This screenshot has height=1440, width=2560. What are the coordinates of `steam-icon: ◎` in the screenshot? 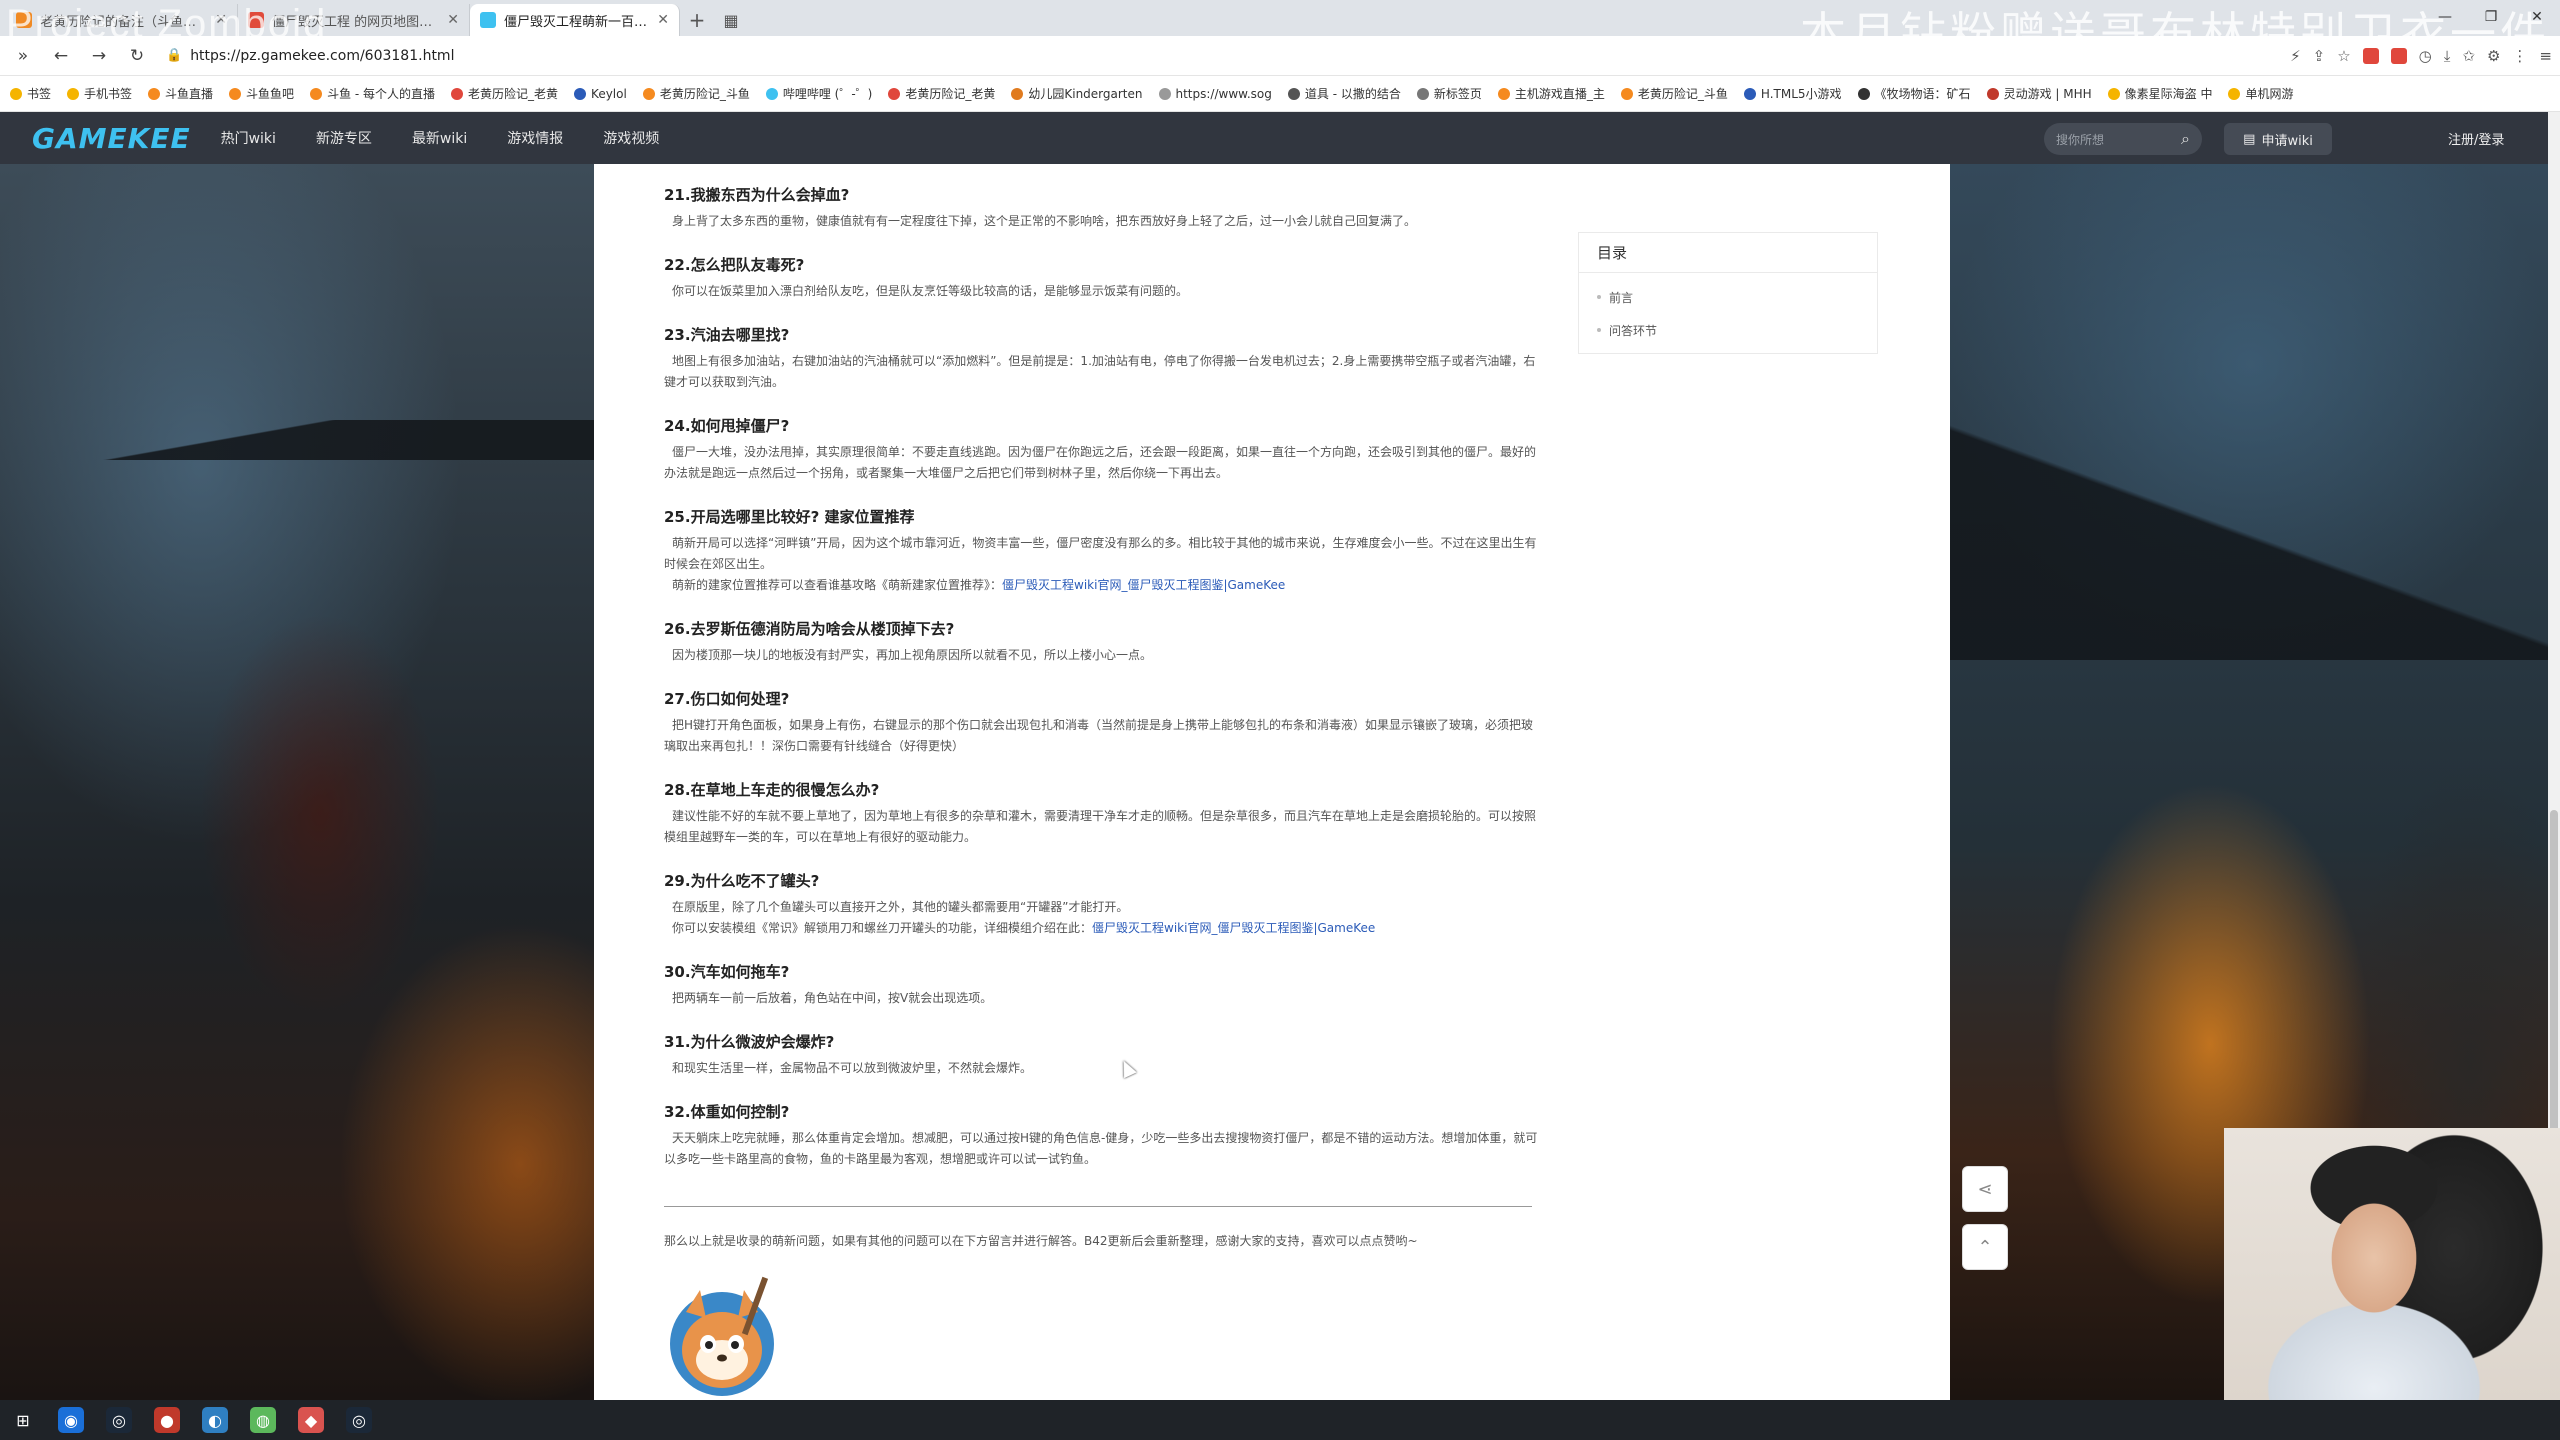 It's located at (119, 1420).